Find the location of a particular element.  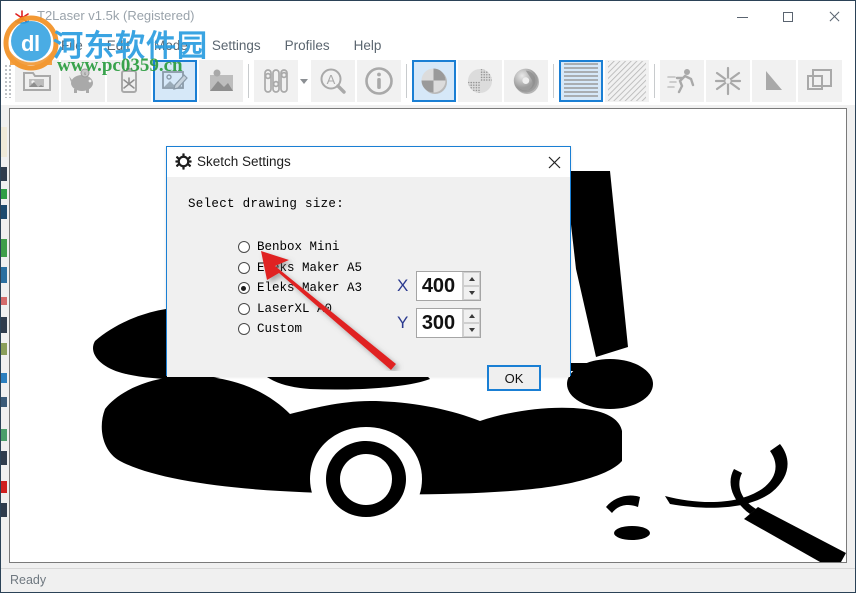

open-image-button is located at coordinates (37, 81).